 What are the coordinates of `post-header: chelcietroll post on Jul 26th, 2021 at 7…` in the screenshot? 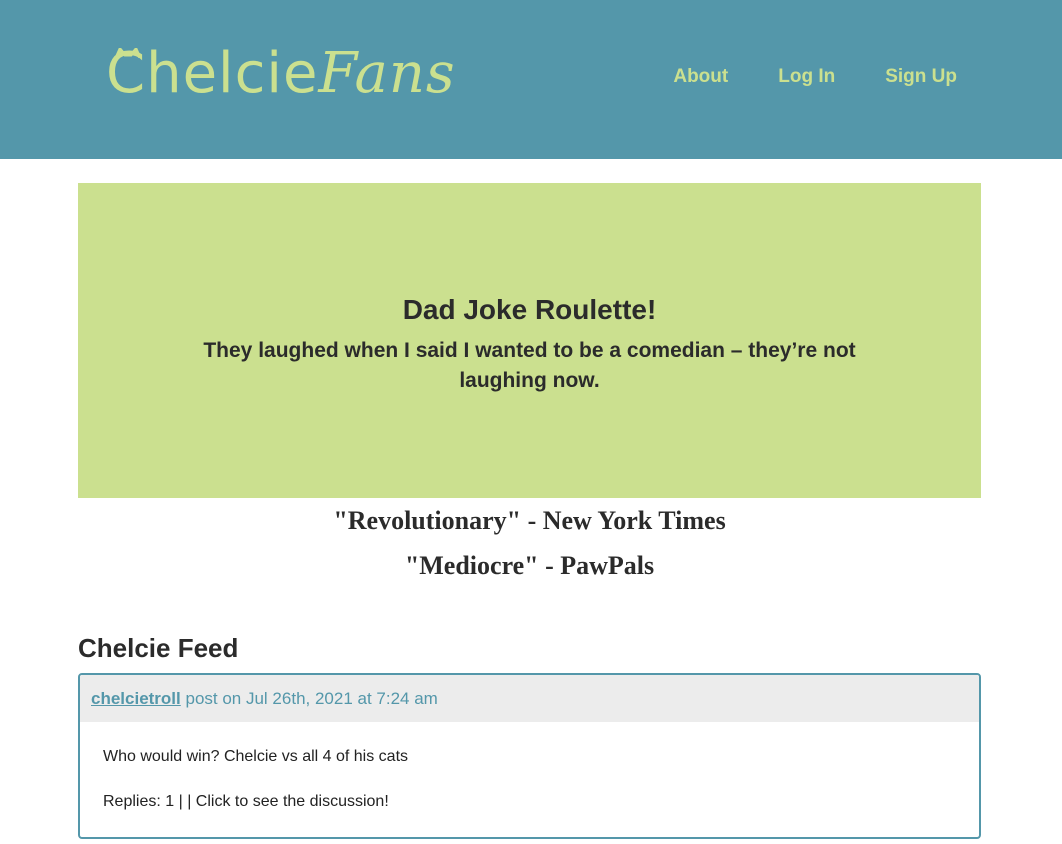 It's located at (529, 698).